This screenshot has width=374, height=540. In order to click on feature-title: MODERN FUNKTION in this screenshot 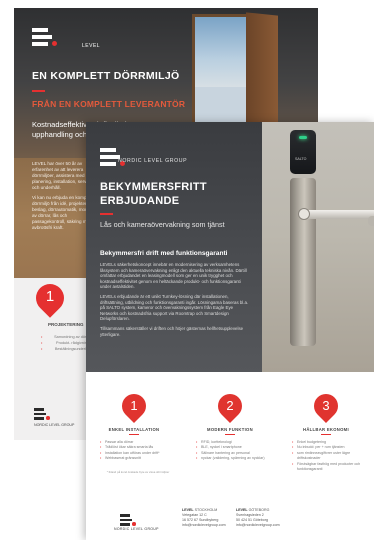, I will do `click(230, 429)`.